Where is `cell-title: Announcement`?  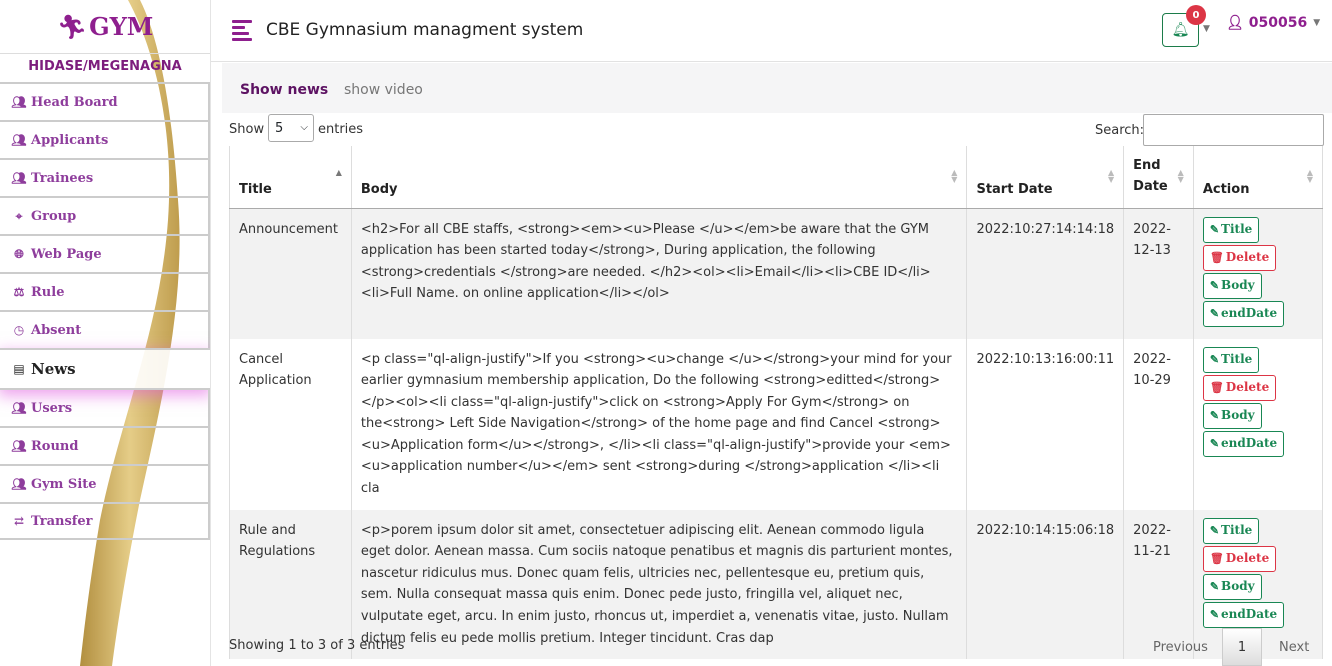
cell-title: Announcement is located at coordinates (290, 273).